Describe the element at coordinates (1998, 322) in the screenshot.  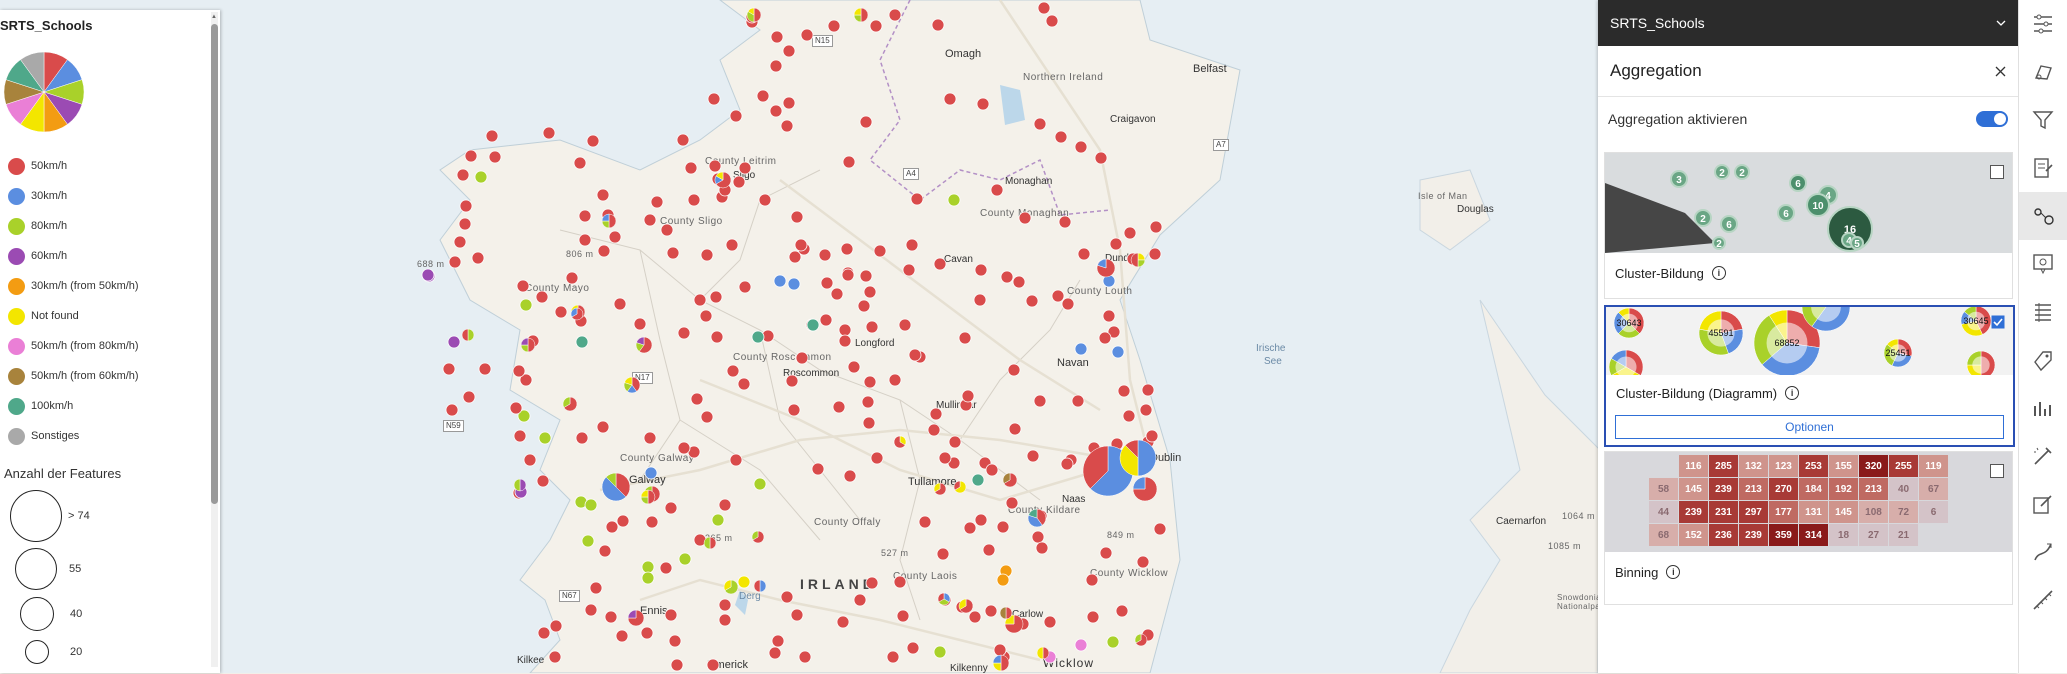
I see `checkmark-icon` at that location.